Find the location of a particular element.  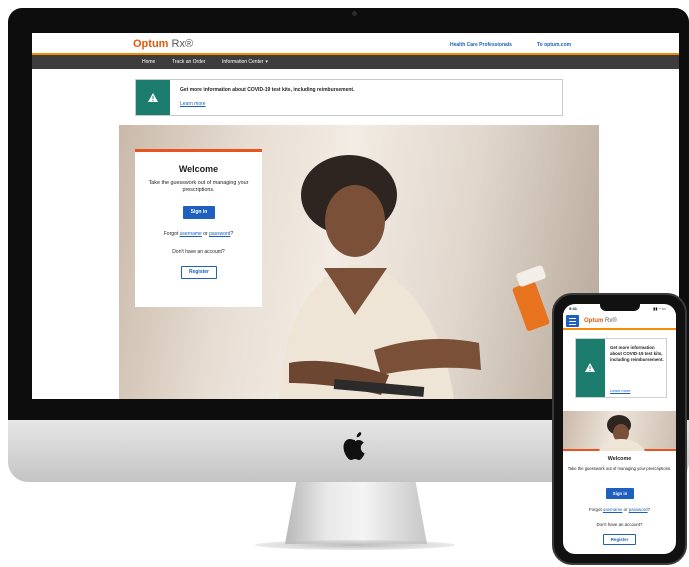

phone-forgot-credentials: Forgot username or password? is located at coordinates (619, 509).